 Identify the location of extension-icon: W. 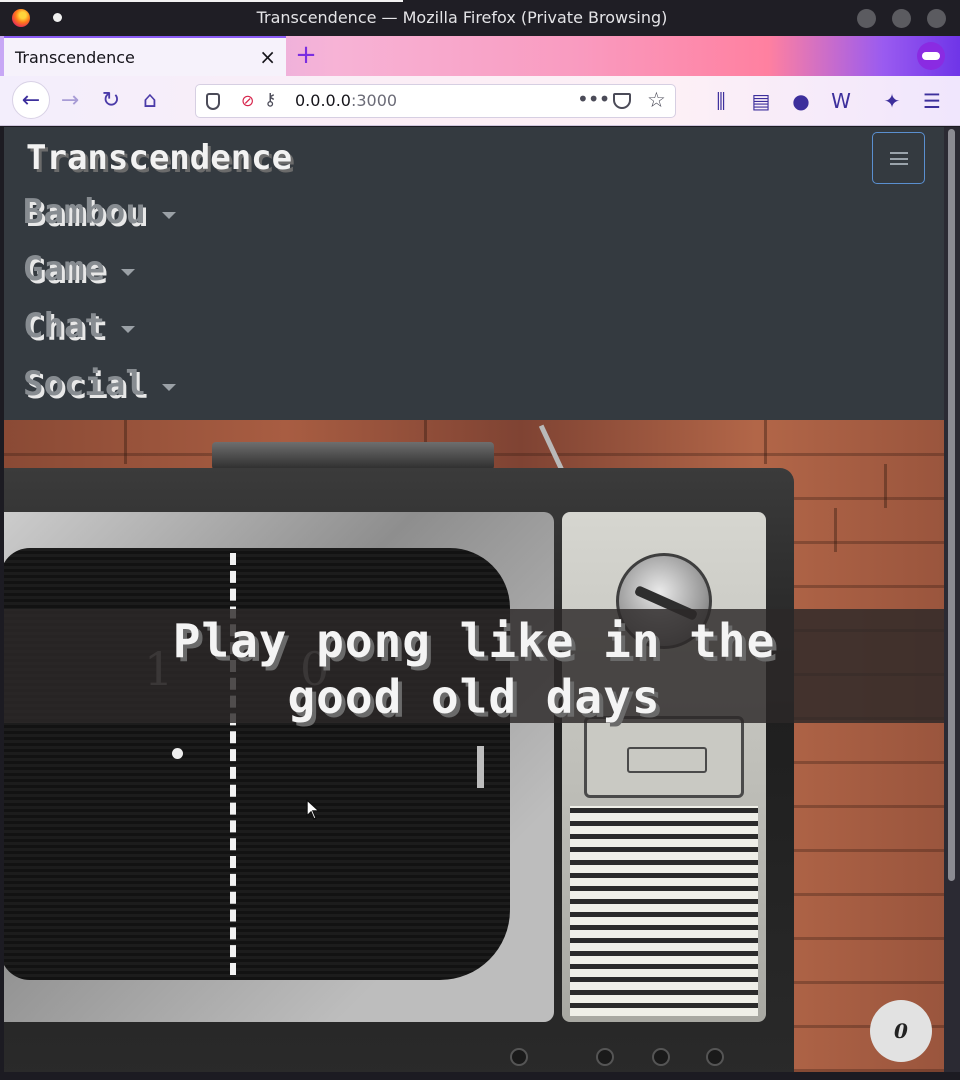
(841, 101).